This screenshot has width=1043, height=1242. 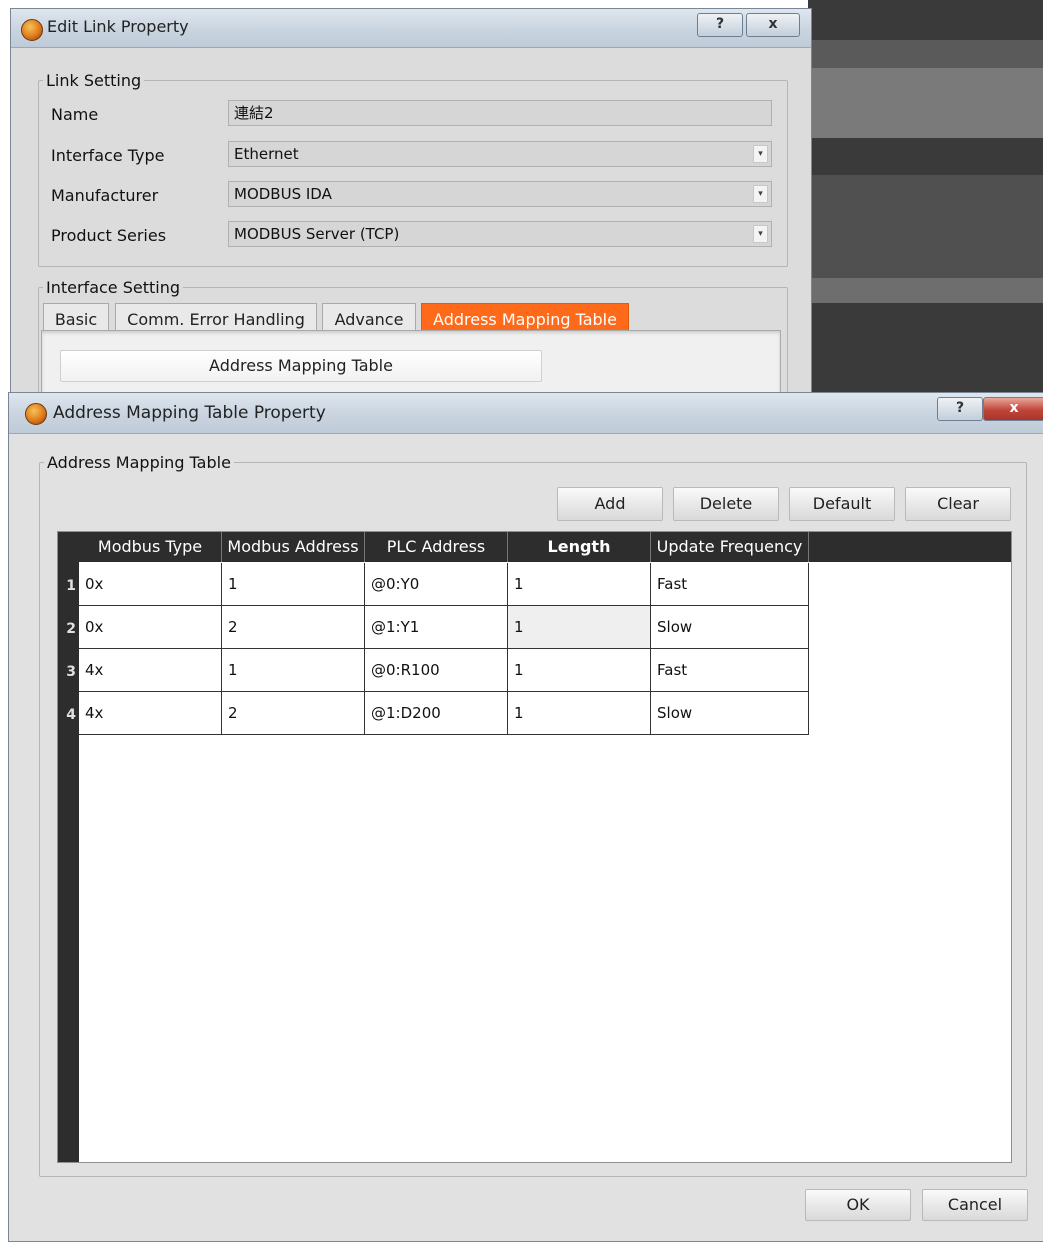 What do you see at coordinates (958, 504) in the screenshot?
I see `clear-button: Clear` at bounding box center [958, 504].